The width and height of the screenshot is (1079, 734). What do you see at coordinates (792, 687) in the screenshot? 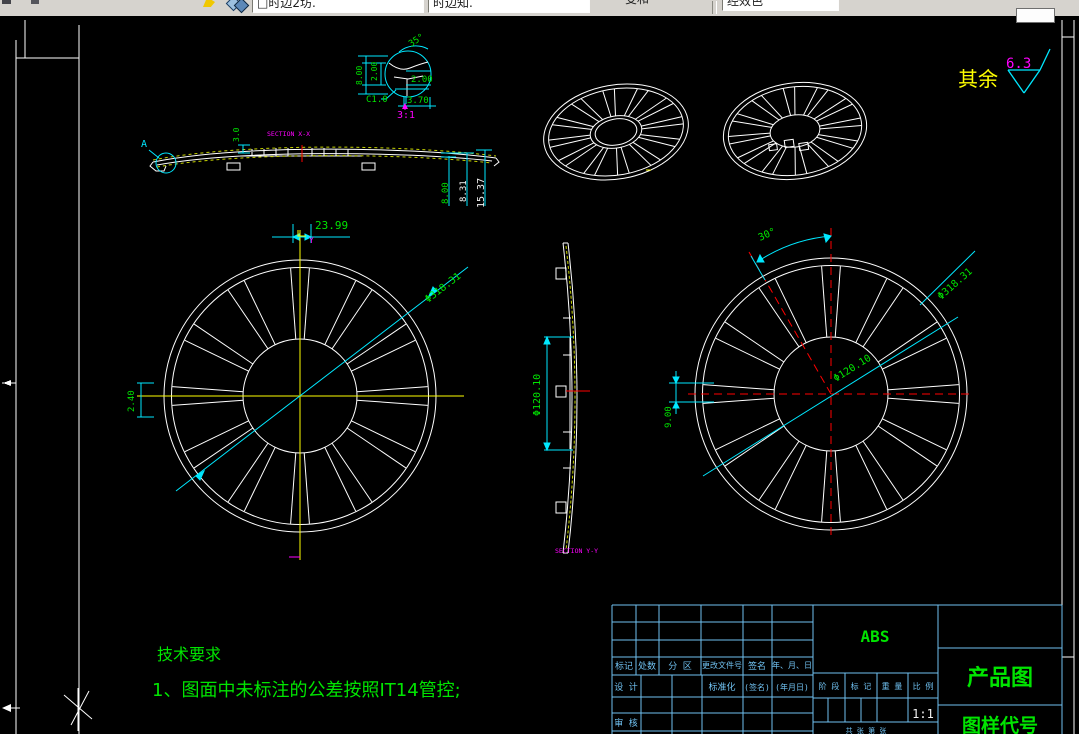
I see `date-hint: (年月日)` at bounding box center [792, 687].